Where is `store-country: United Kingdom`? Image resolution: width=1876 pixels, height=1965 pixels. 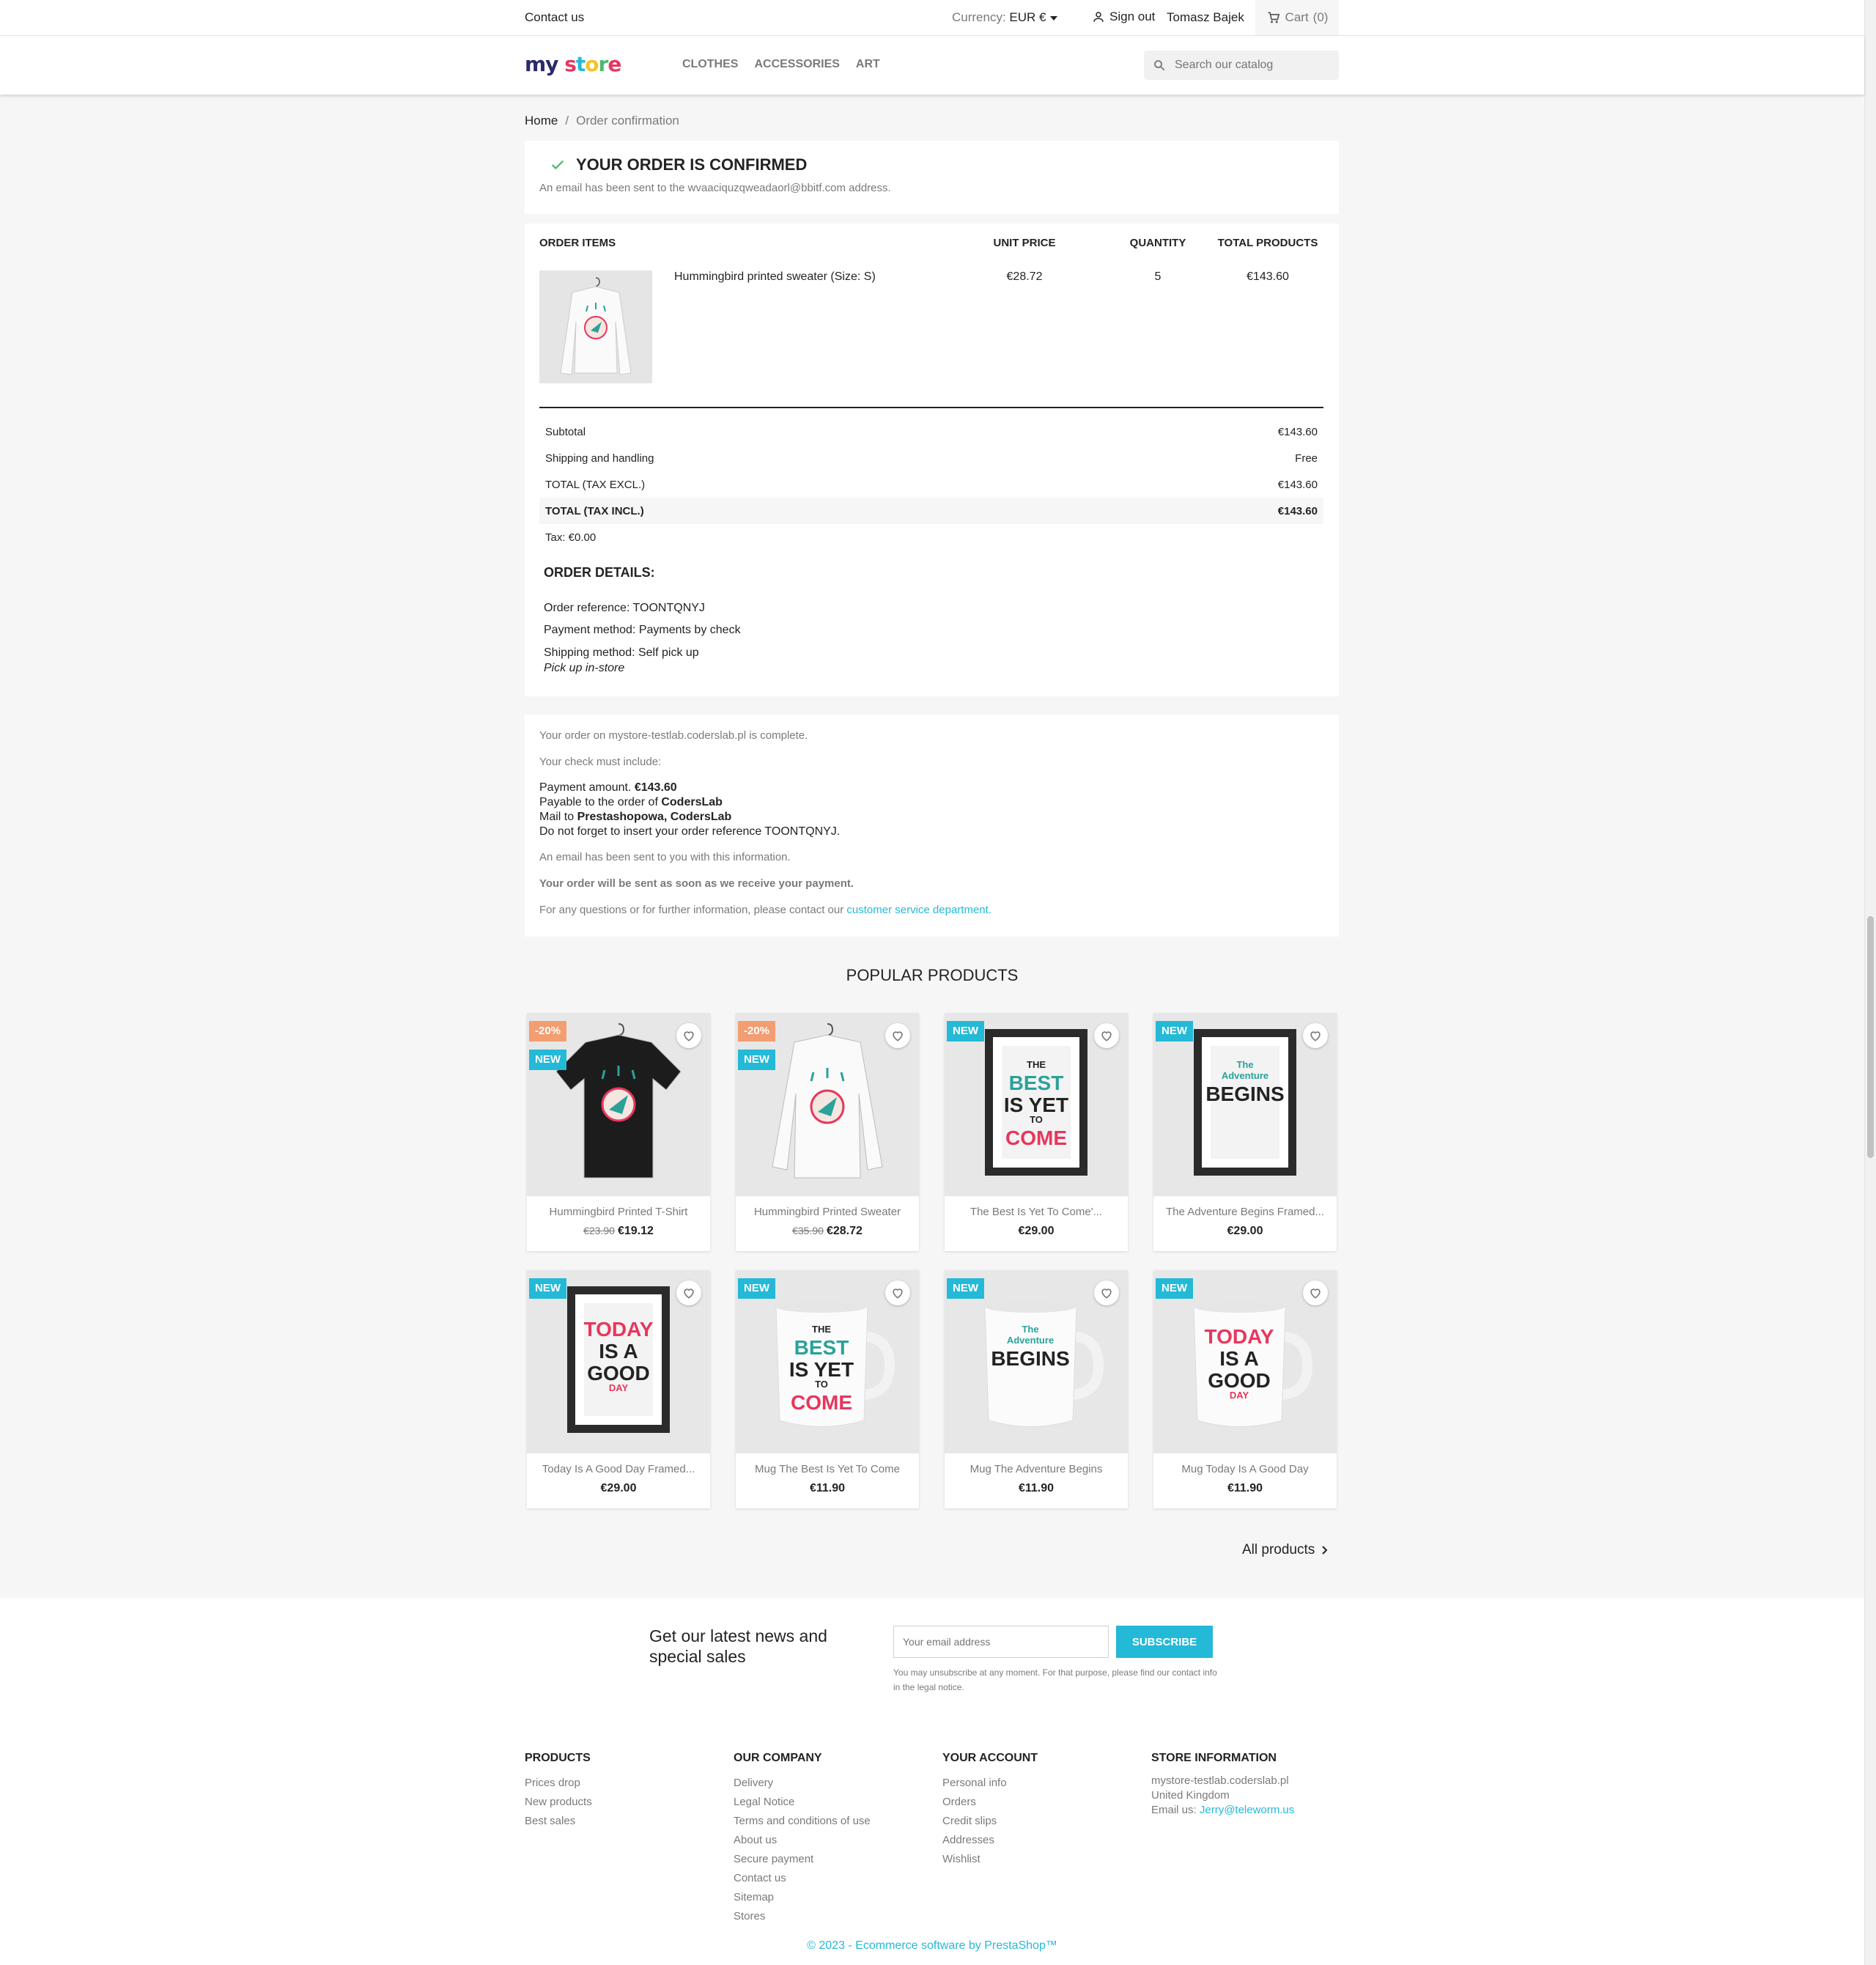
store-country: United Kingdom is located at coordinates (1190, 1795).